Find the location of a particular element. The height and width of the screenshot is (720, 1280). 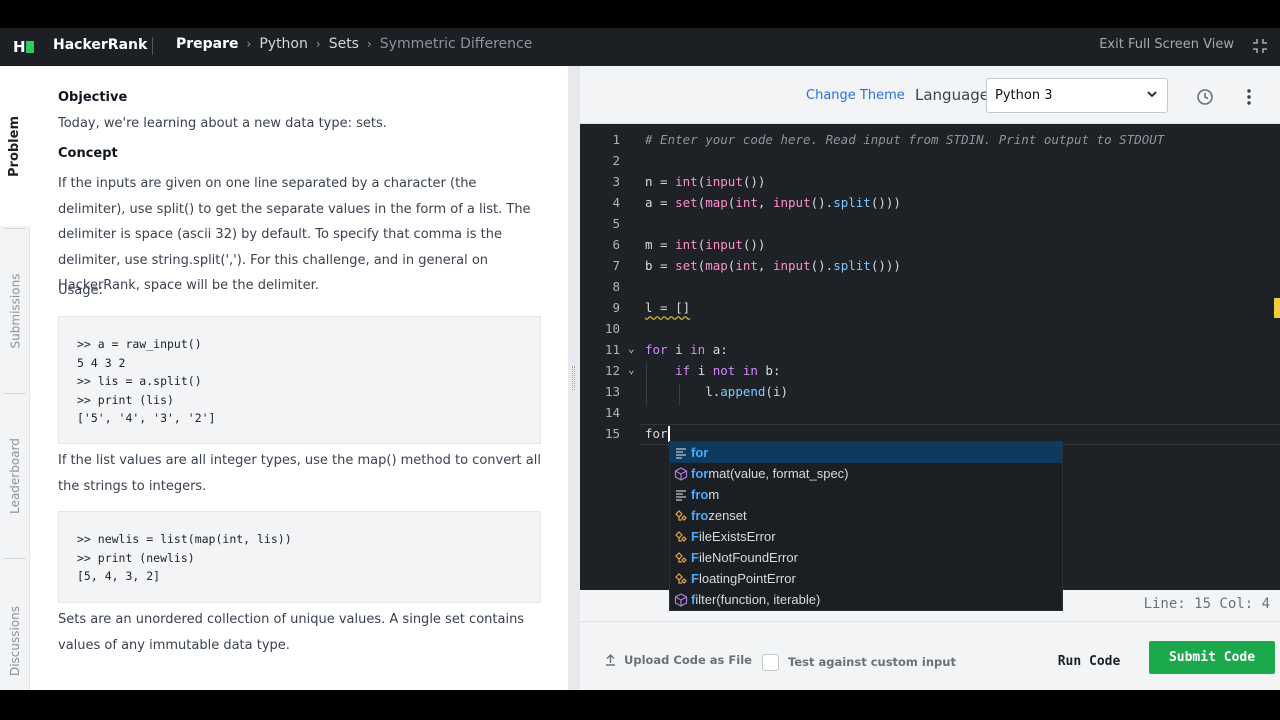

language-value: Python 3 is located at coordinates (1024, 95).